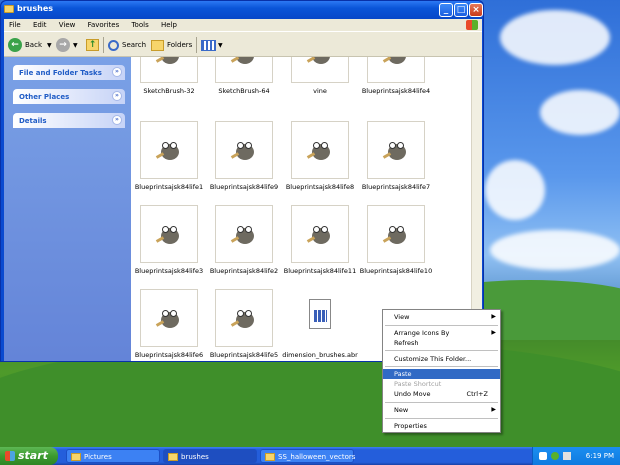 The width and height of the screenshot is (620, 465). Describe the element at coordinates (169, 91) in the screenshot. I see `file-name: SketchBrush-32` at that location.